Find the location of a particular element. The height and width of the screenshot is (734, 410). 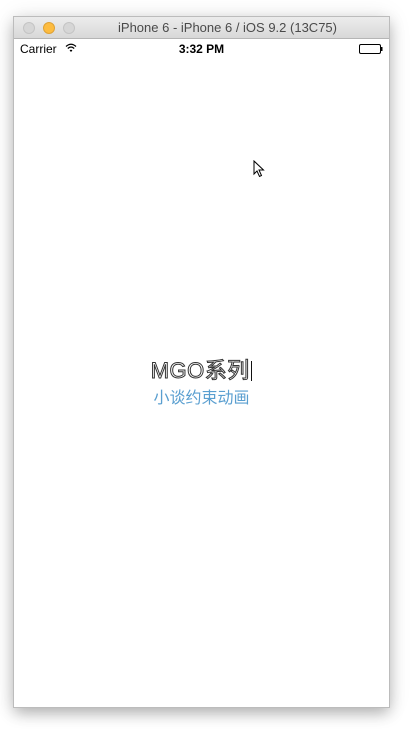

page-title: MGO系列 is located at coordinates (201, 371).